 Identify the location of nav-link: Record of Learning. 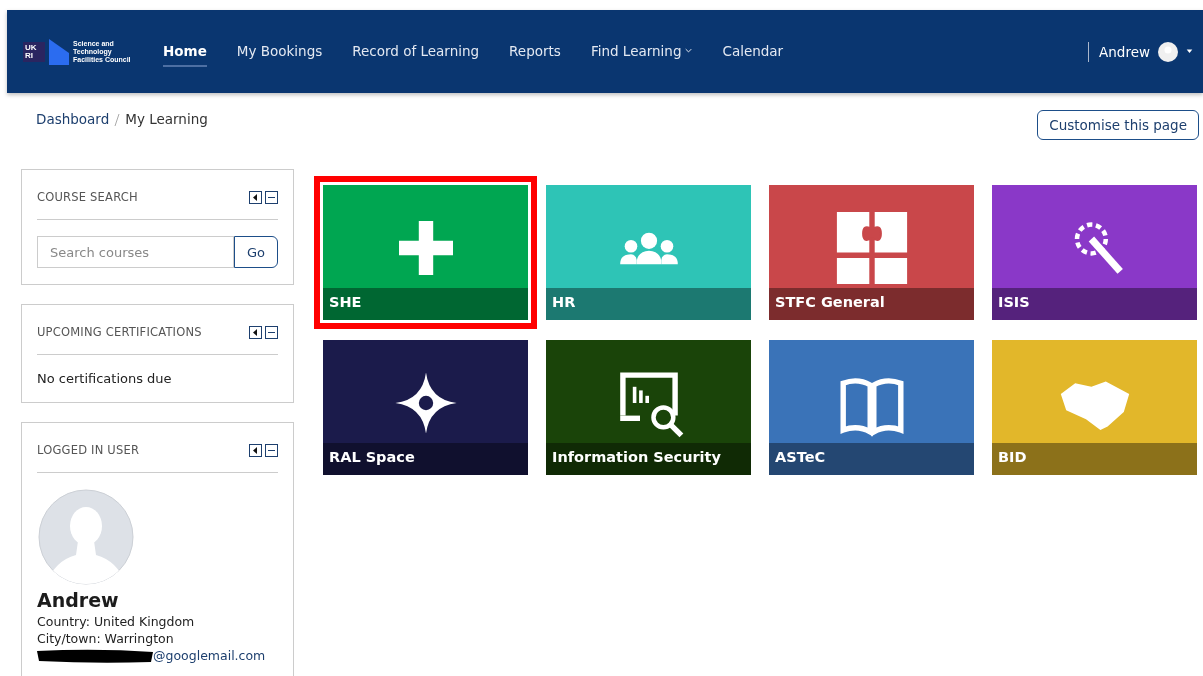
(416, 51).